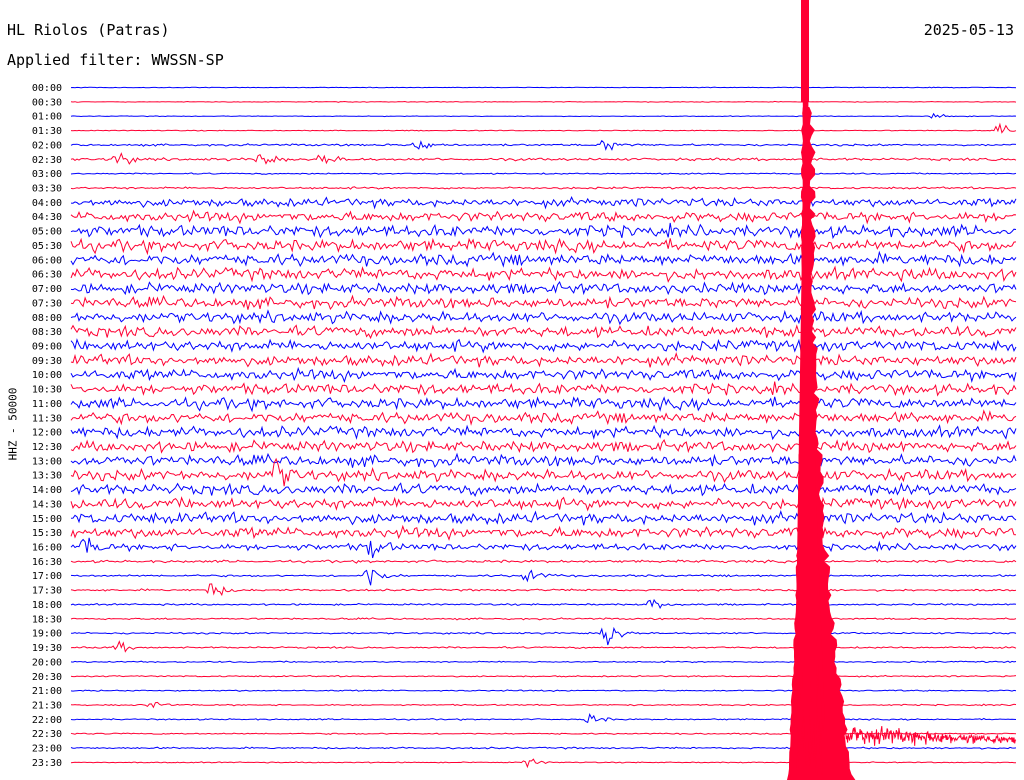 This screenshot has height=780, width=1024. What do you see at coordinates (47, 232) in the screenshot?
I see `row-tick-label: 05:00` at bounding box center [47, 232].